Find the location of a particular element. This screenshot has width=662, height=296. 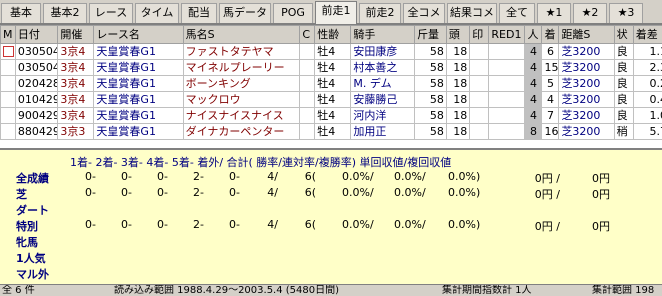

column-header: 斤量 is located at coordinates (430, 34).